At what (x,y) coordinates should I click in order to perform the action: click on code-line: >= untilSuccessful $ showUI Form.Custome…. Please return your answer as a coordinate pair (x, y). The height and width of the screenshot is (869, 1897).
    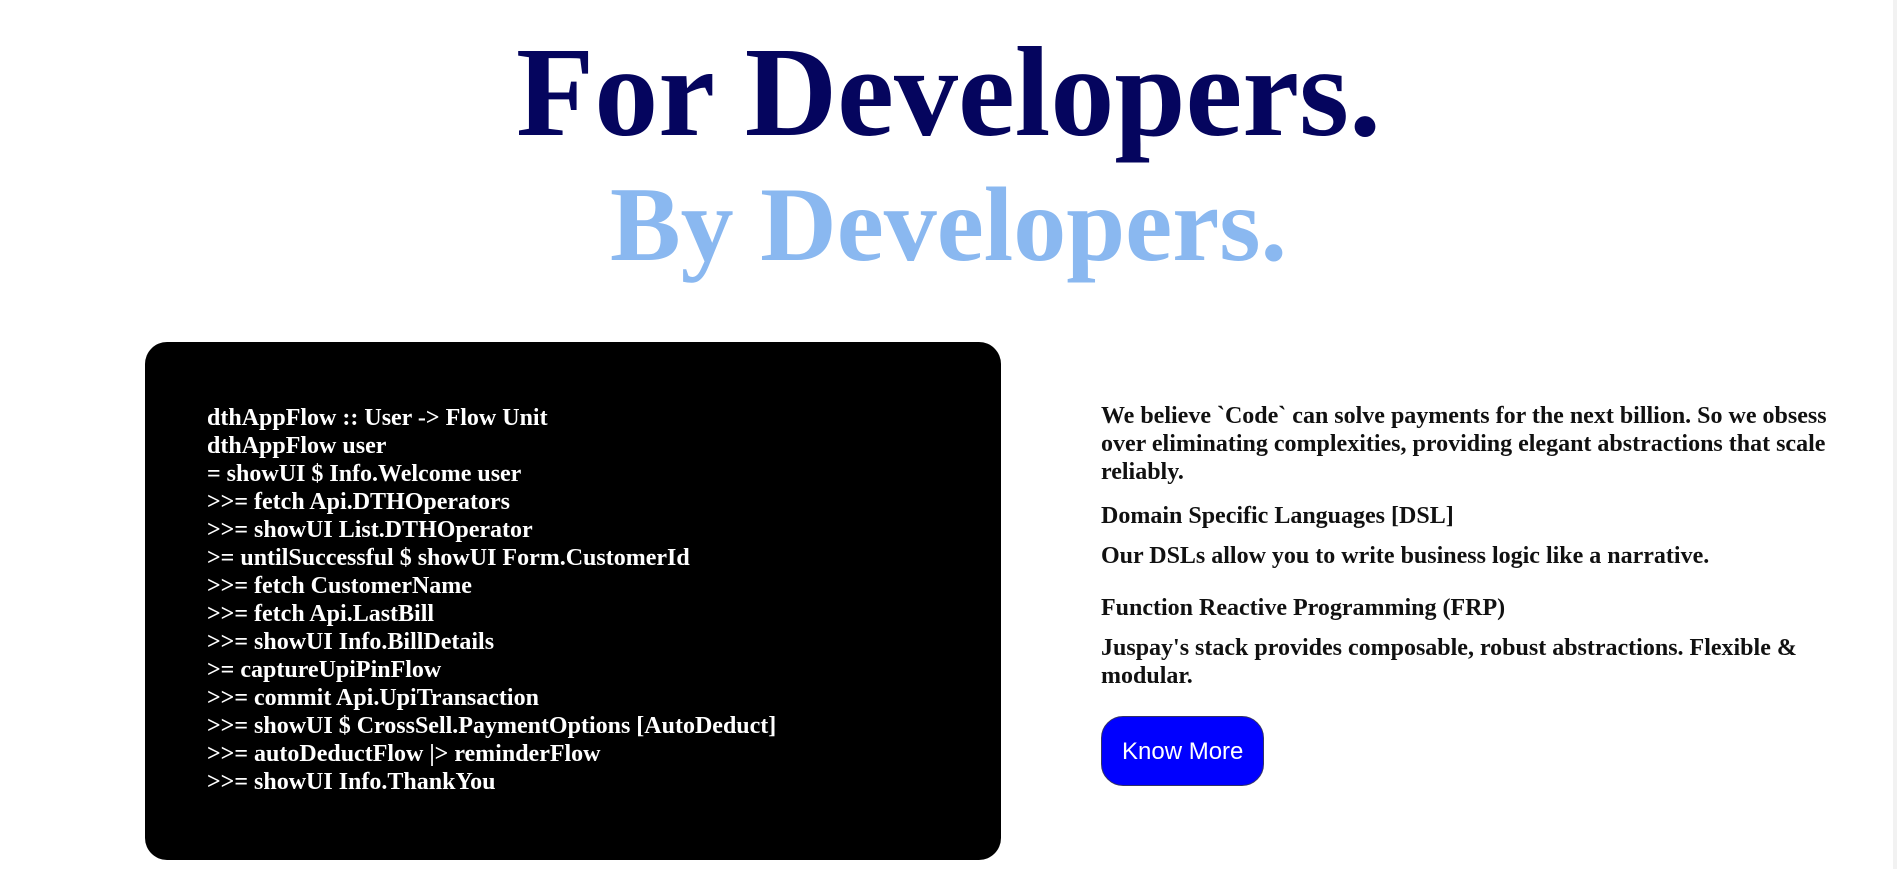
    Looking at the image, I should click on (448, 558).